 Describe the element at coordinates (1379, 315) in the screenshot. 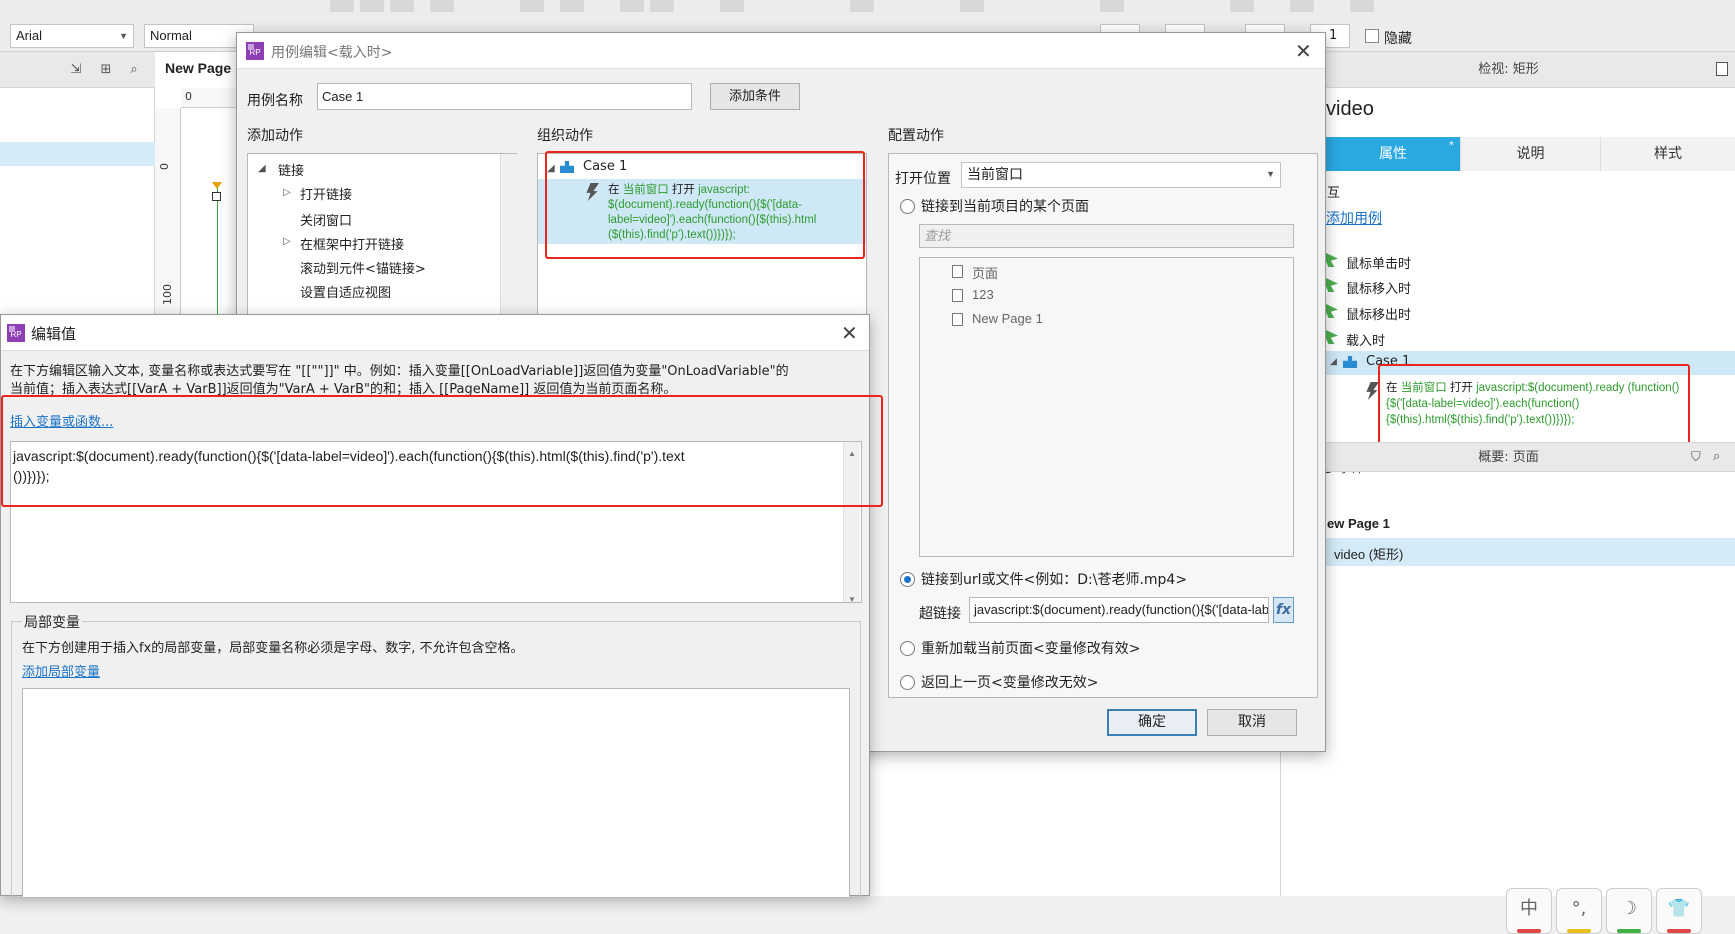

I see `event-label: 鼠标移出时` at that location.